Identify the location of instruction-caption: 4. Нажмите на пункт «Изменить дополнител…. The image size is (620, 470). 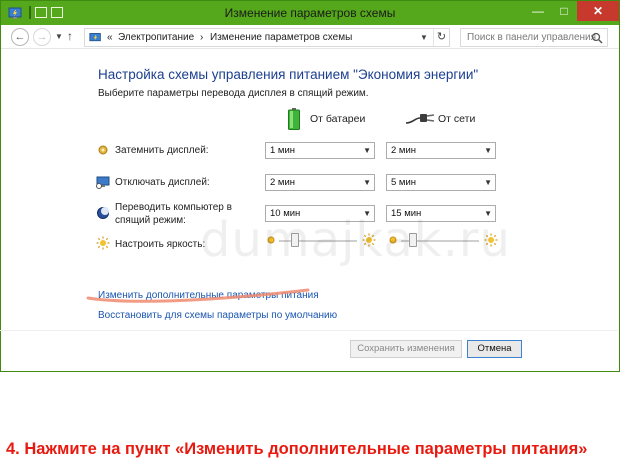
(297, 449).